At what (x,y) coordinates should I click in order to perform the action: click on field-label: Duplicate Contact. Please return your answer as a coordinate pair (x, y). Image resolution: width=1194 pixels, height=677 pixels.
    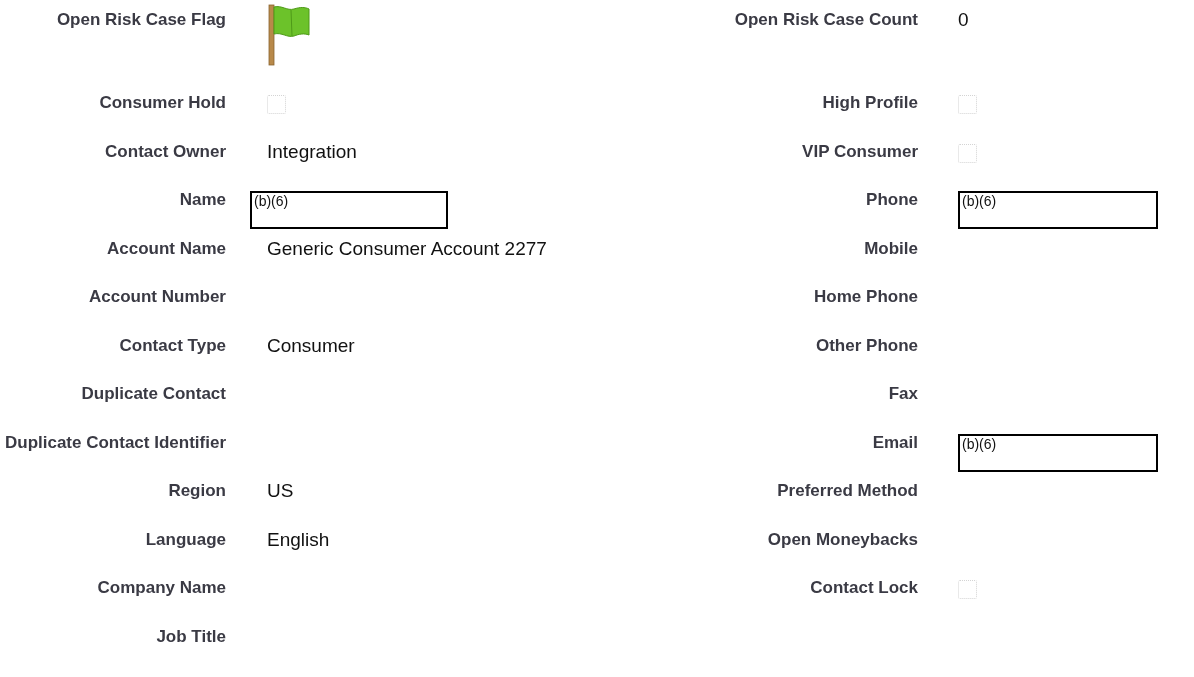
    Looking at the image, I should click on (153, 393).